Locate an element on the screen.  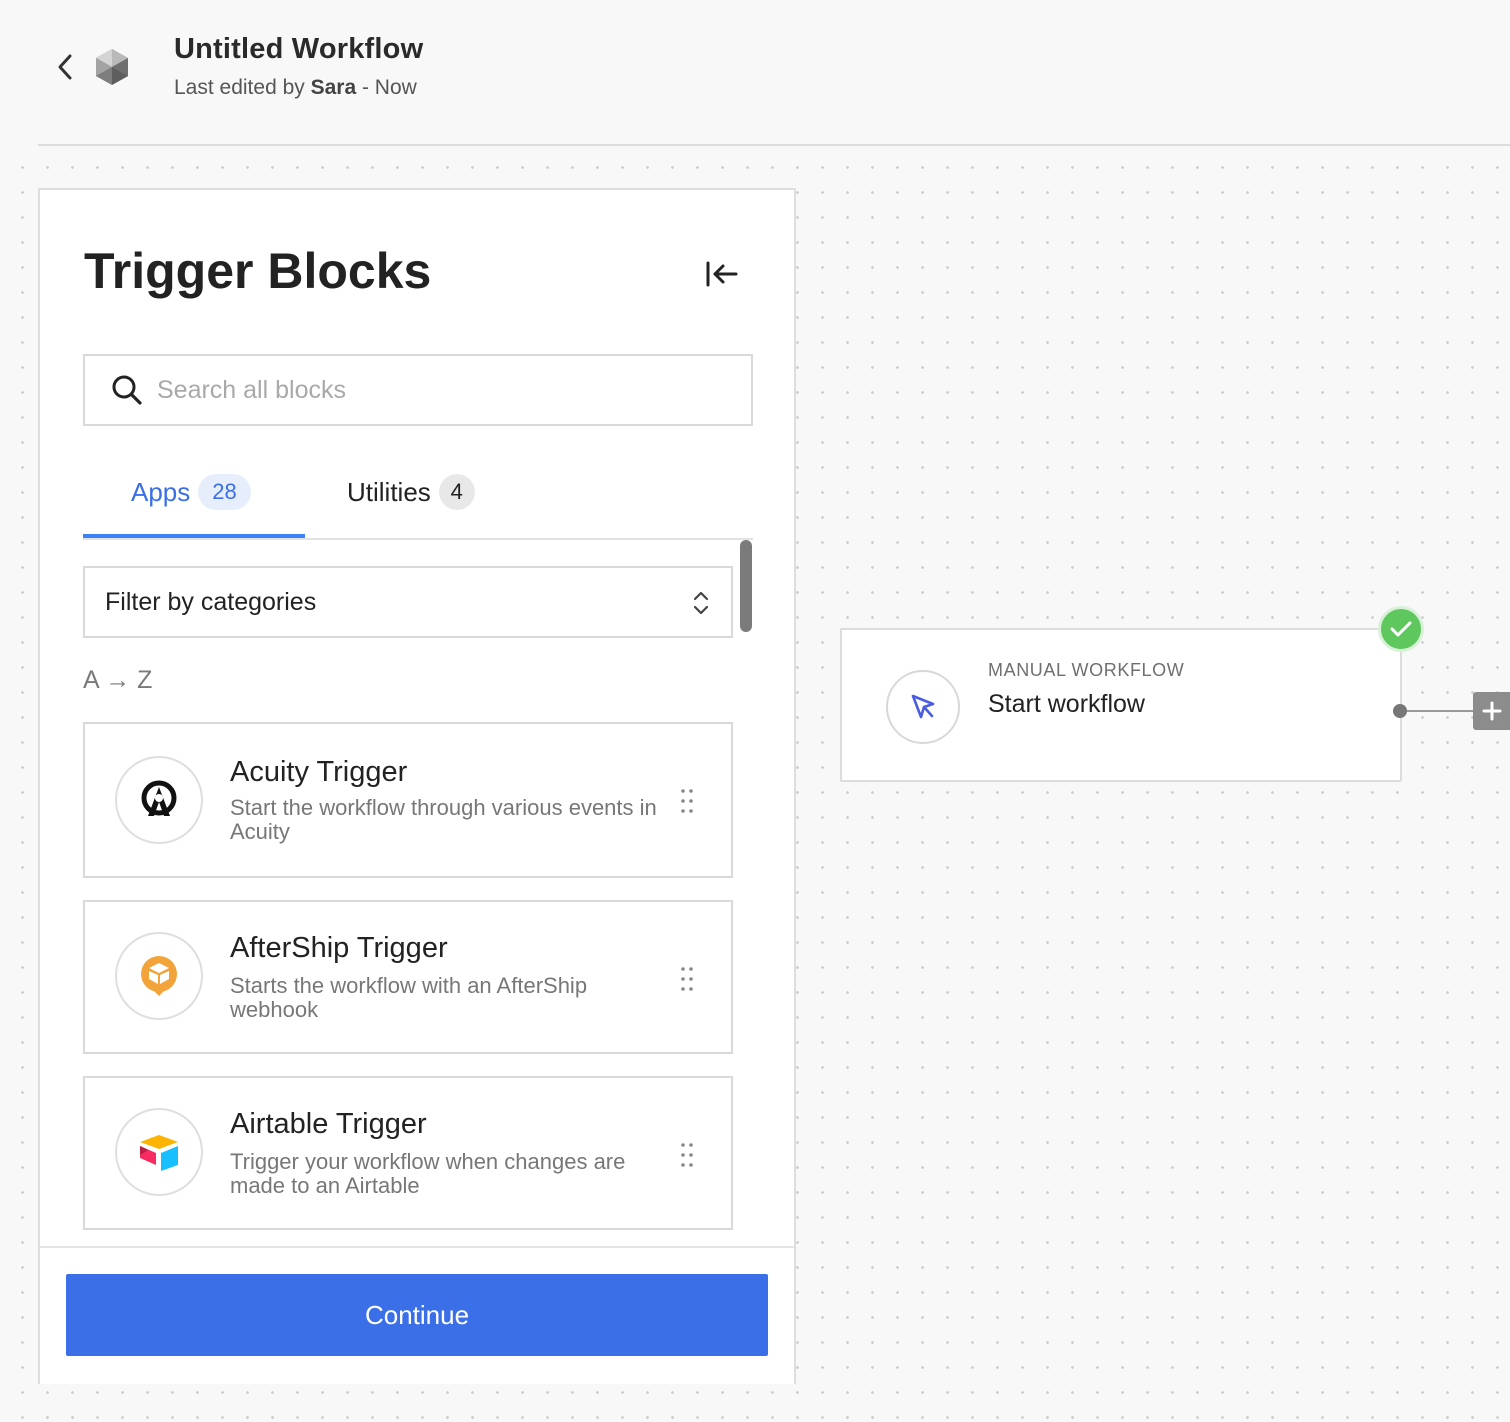
tab-apps: Apps 28 is located at coordinates (191, 492).